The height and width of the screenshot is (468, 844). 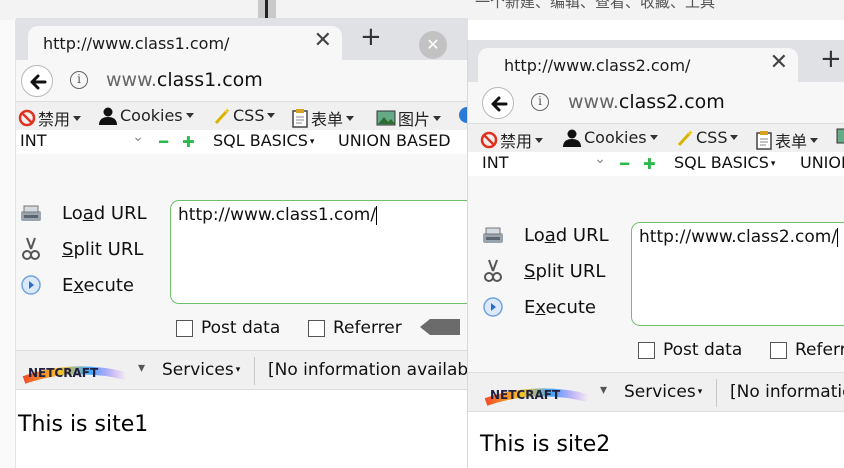 What do you see at coordinates (593, 102) in the screenshot?
I see `url-prefix: www.` at bounding box center [593, 102].